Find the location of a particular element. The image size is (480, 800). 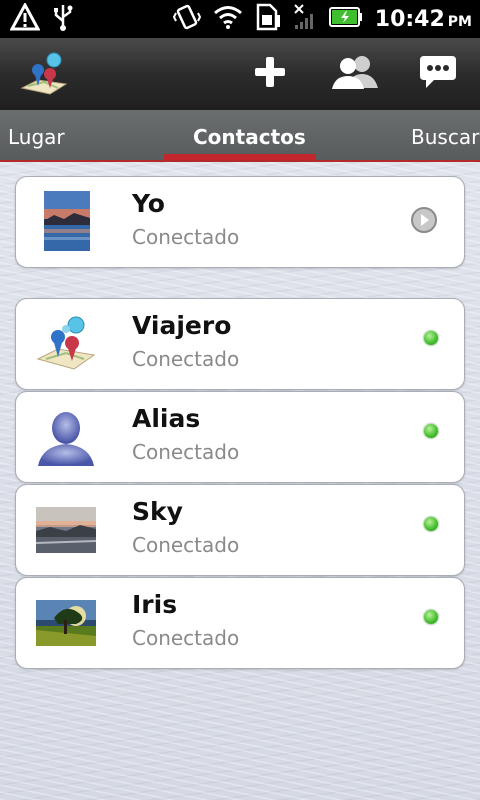

contact-list-item: Alias Conectado is located at coordinates (240, 437).